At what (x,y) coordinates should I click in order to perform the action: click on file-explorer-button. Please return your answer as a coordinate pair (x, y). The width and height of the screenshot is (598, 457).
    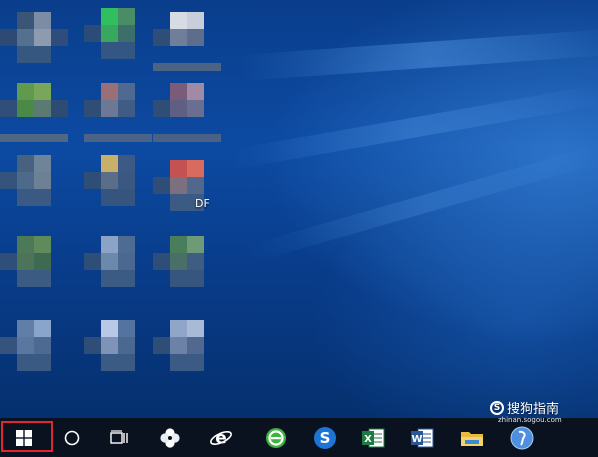
    Looking at the image, I should click on (472, 437).